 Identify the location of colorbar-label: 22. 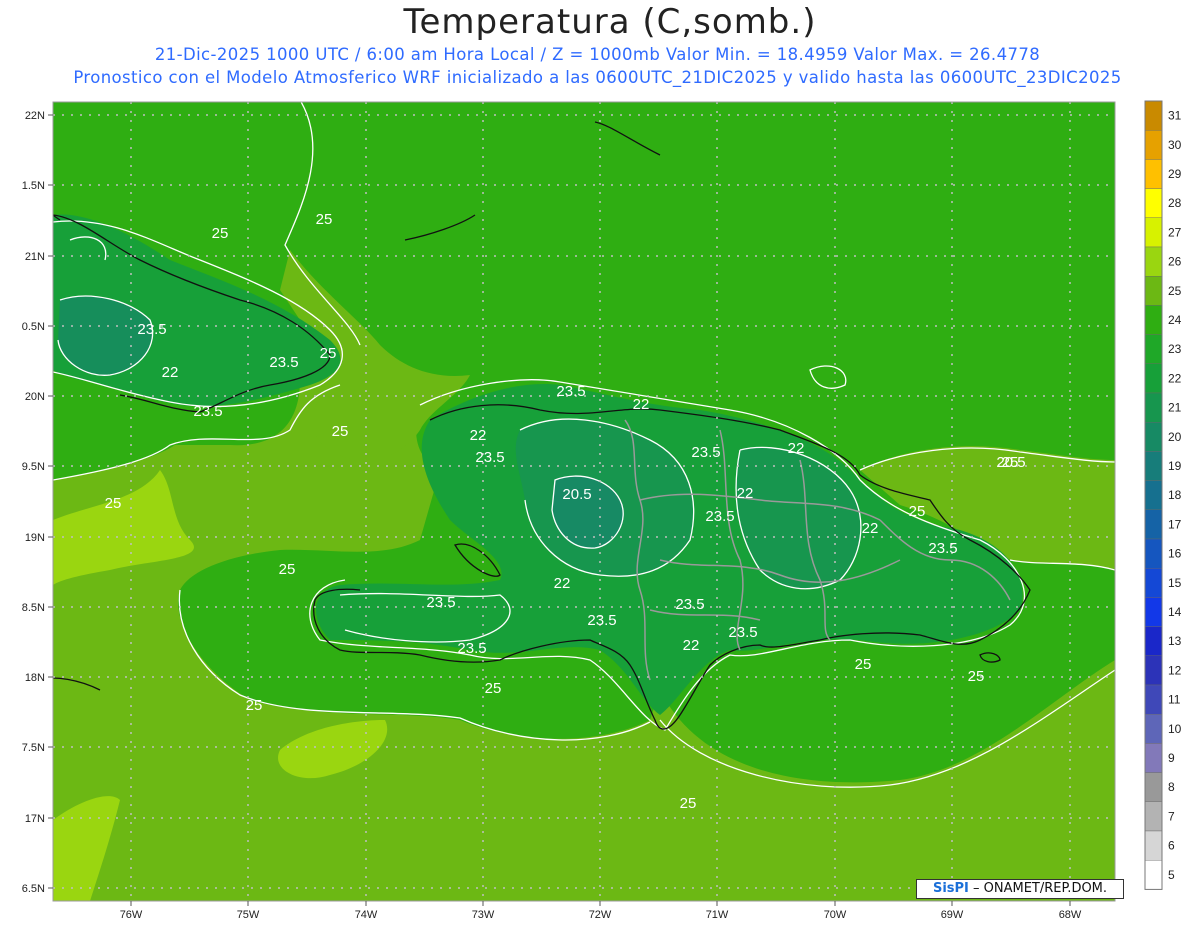
(1175, 378).